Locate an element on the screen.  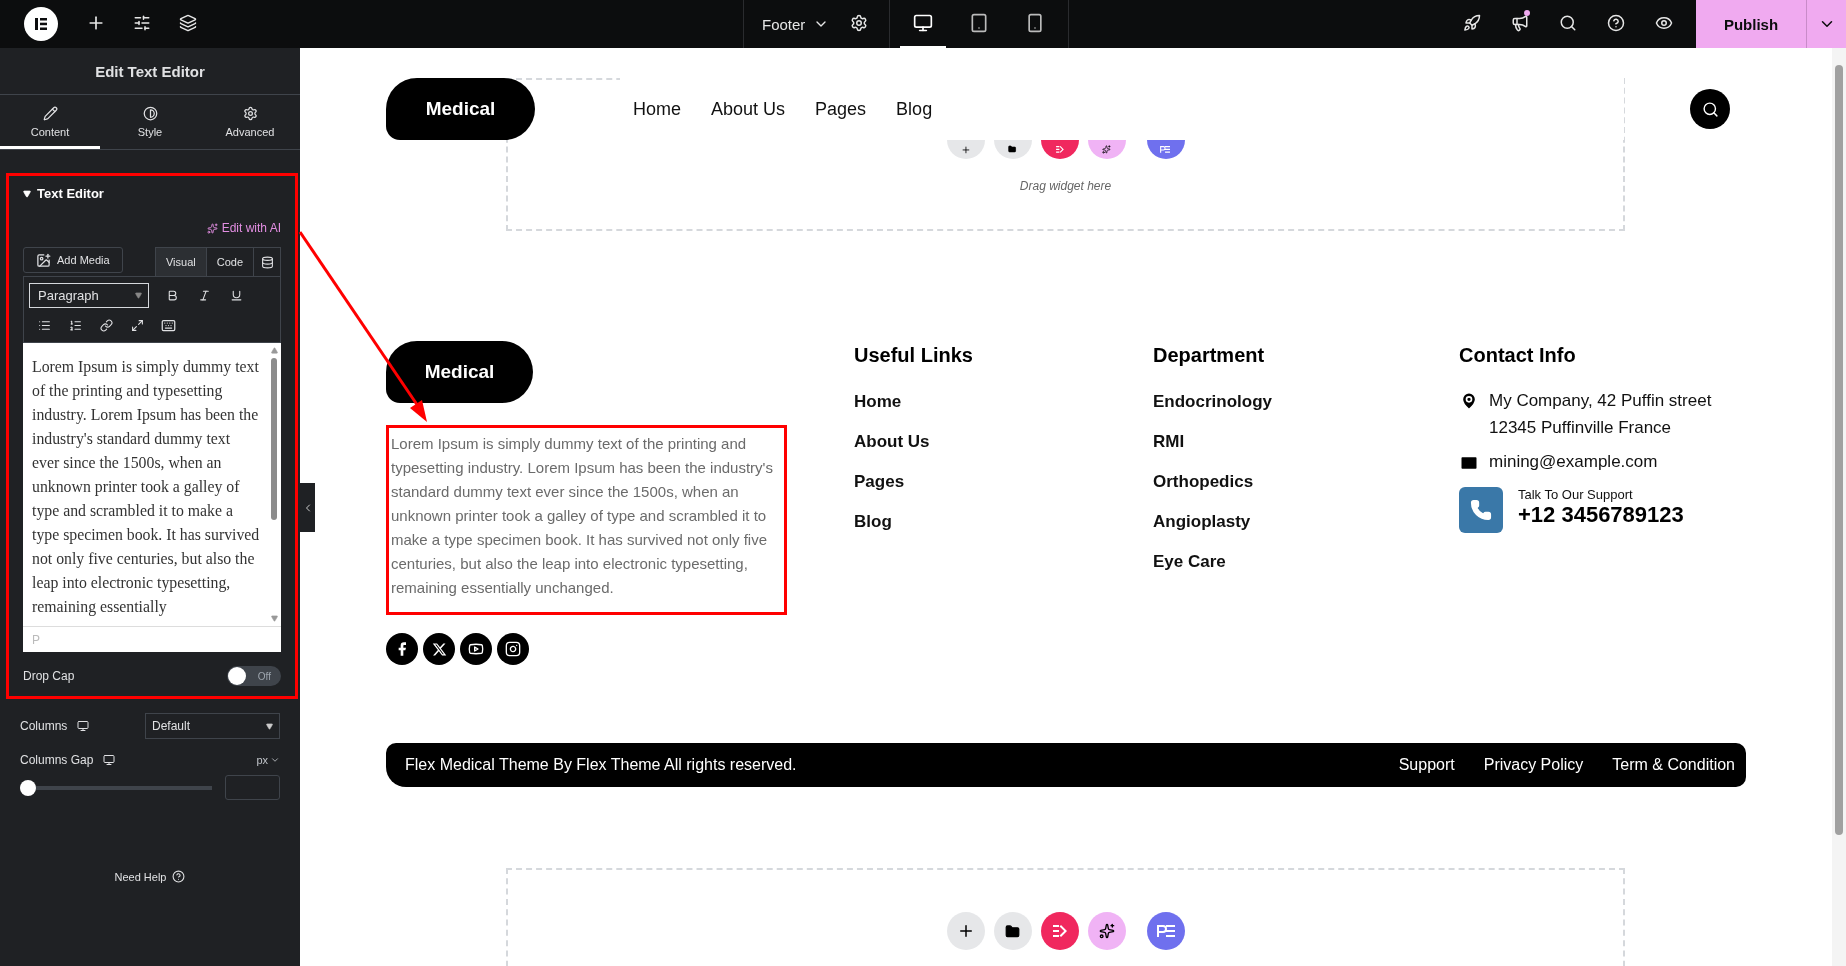
site-logo: Medical is located at coordinates (460, 109).